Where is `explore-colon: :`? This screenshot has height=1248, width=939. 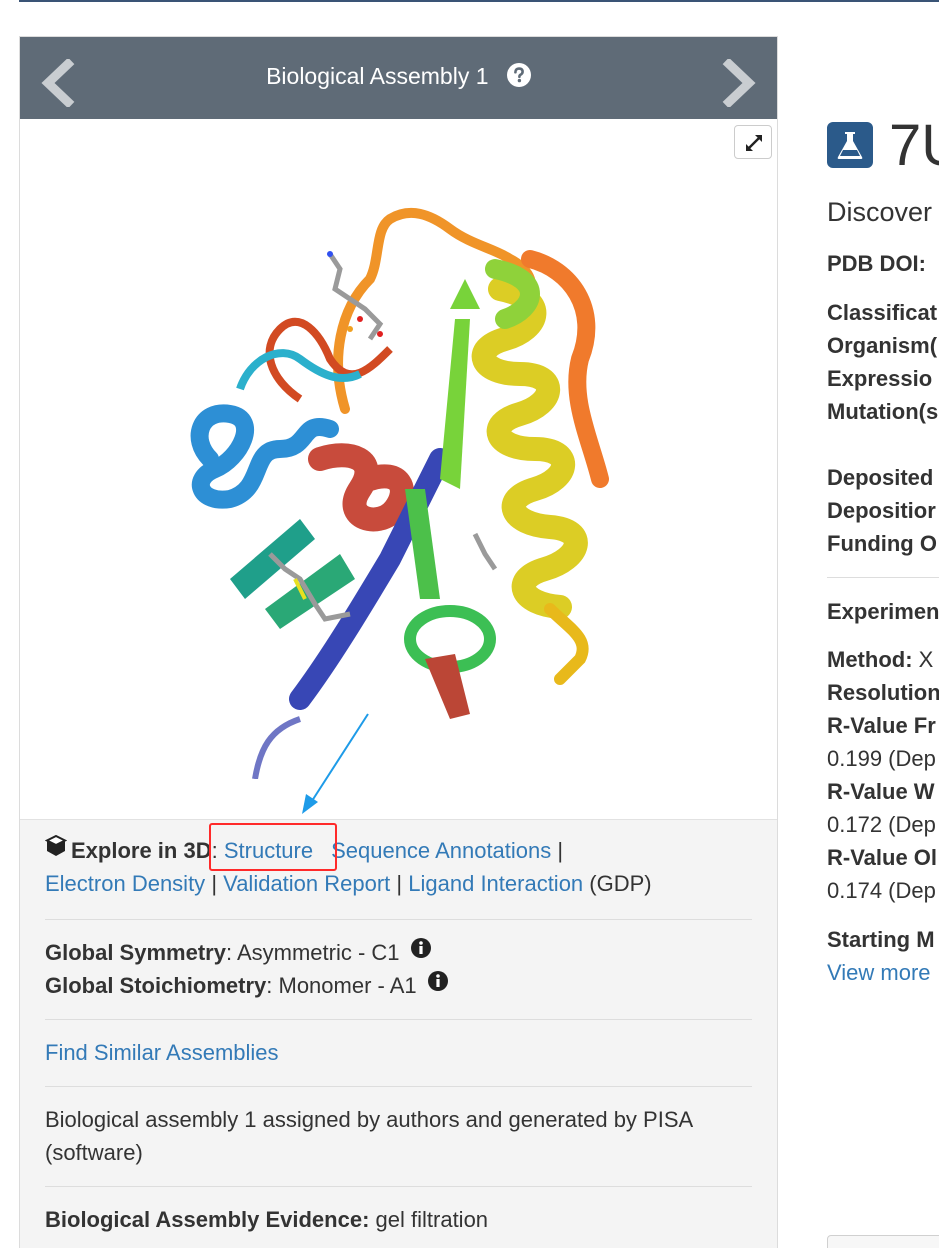
explore-colon: : is located at coordinates (214, 850).